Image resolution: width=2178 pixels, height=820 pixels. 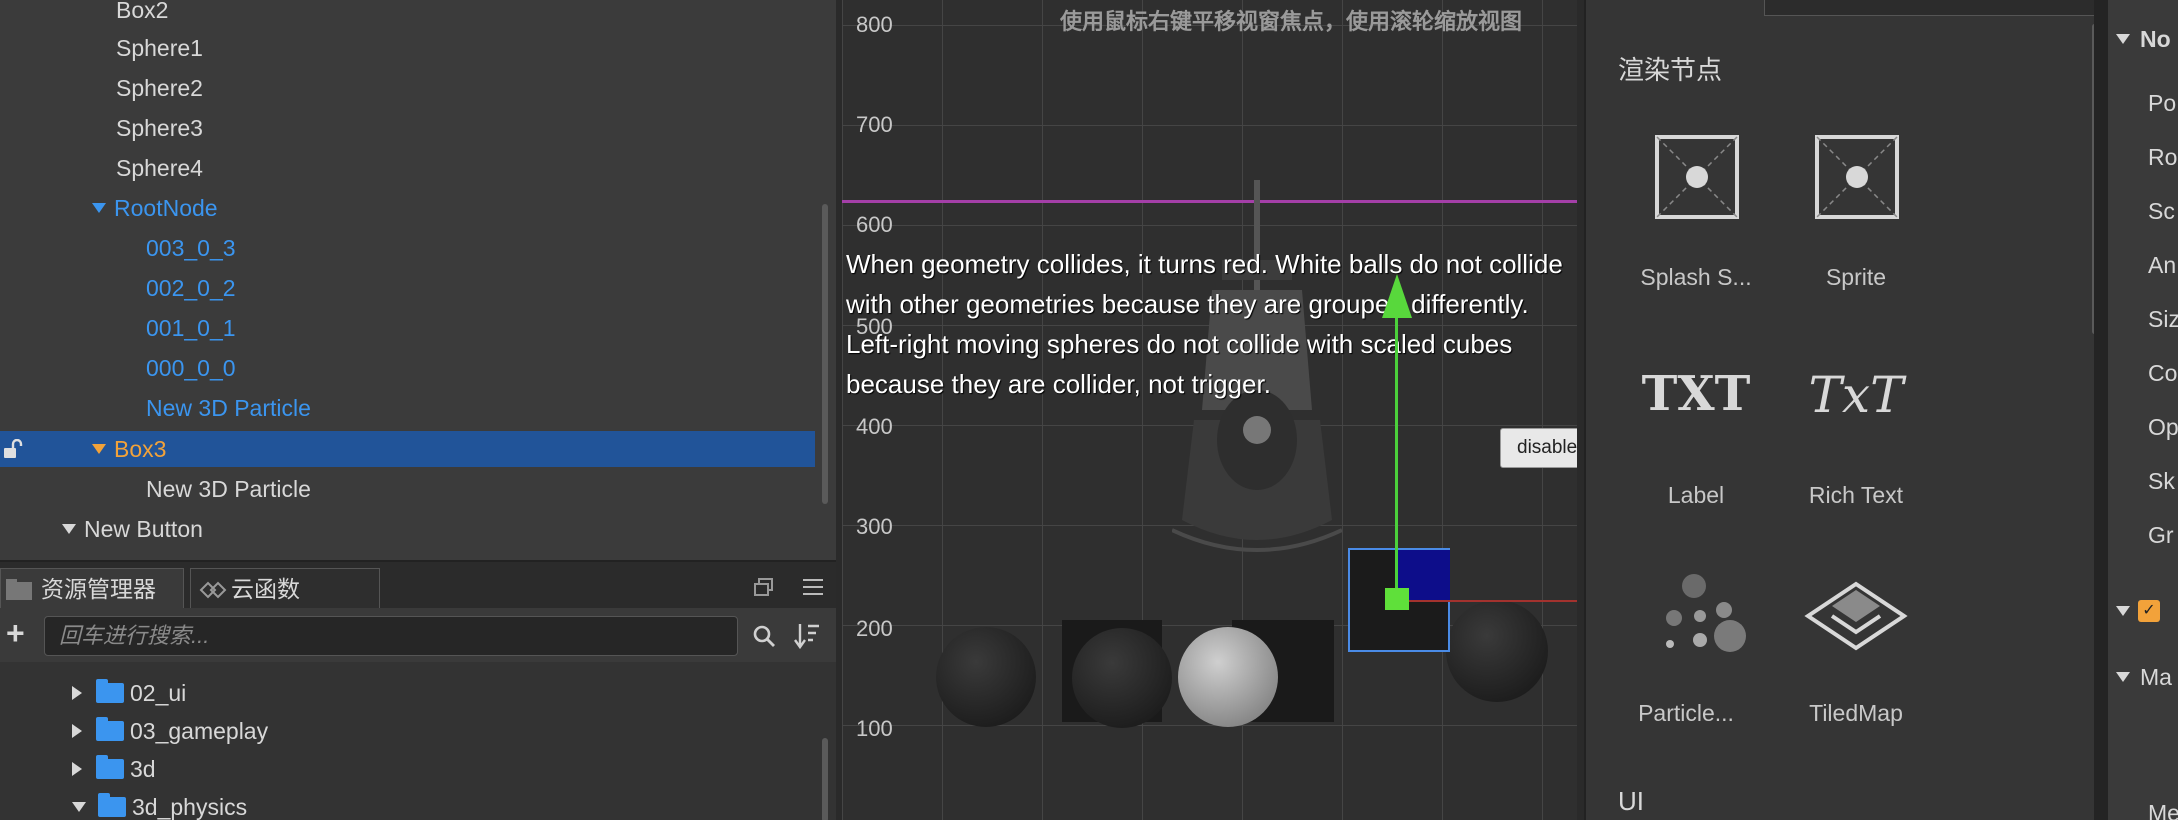 What do you see at coordinates (874, 124) in the screenshot?
I see `y-axis-label: 700` at bounding box center [874, 124].